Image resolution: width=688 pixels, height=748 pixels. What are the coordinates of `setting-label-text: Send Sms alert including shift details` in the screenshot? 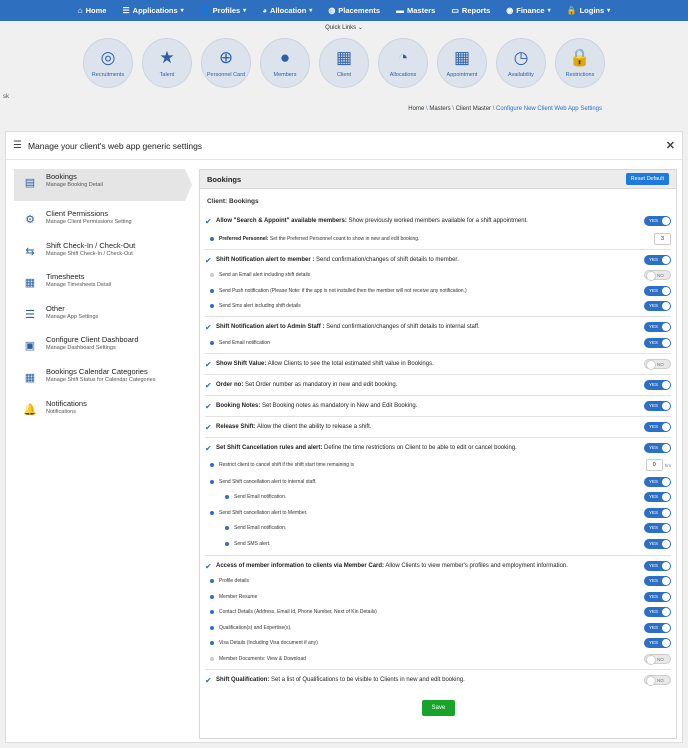 It's located at (260, 306).